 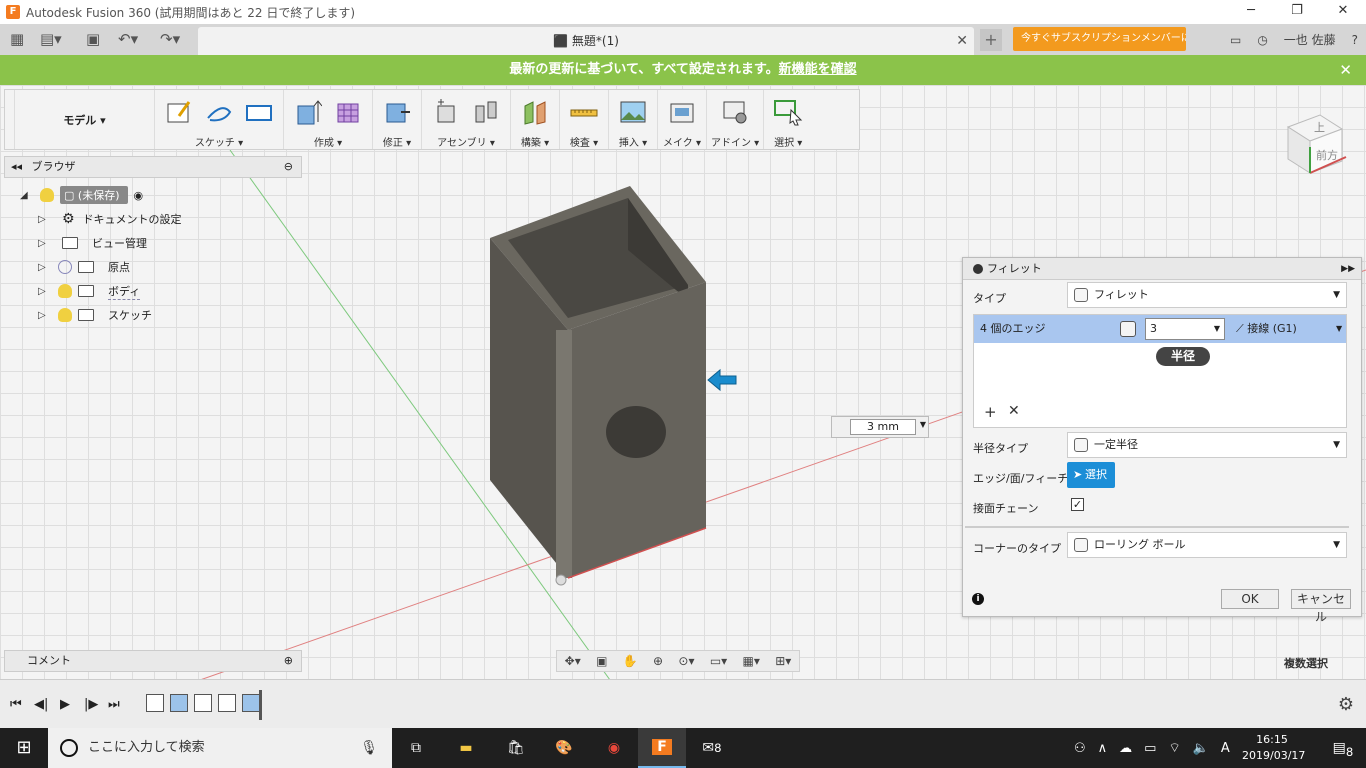 What do you see at coordinates (682, 112) in the screenshot?
I see `3d-print-icon` at bounding box center [682, 112].